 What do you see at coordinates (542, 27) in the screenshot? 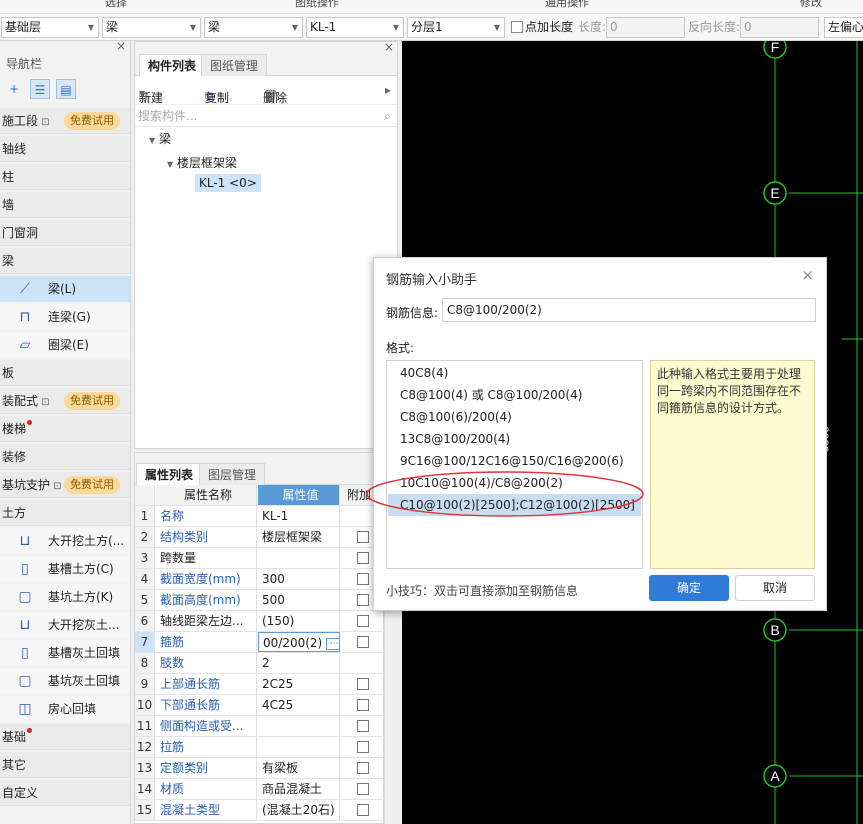
I see `add-length-checkbox: 点加长度` at bounding box center [542, 27].